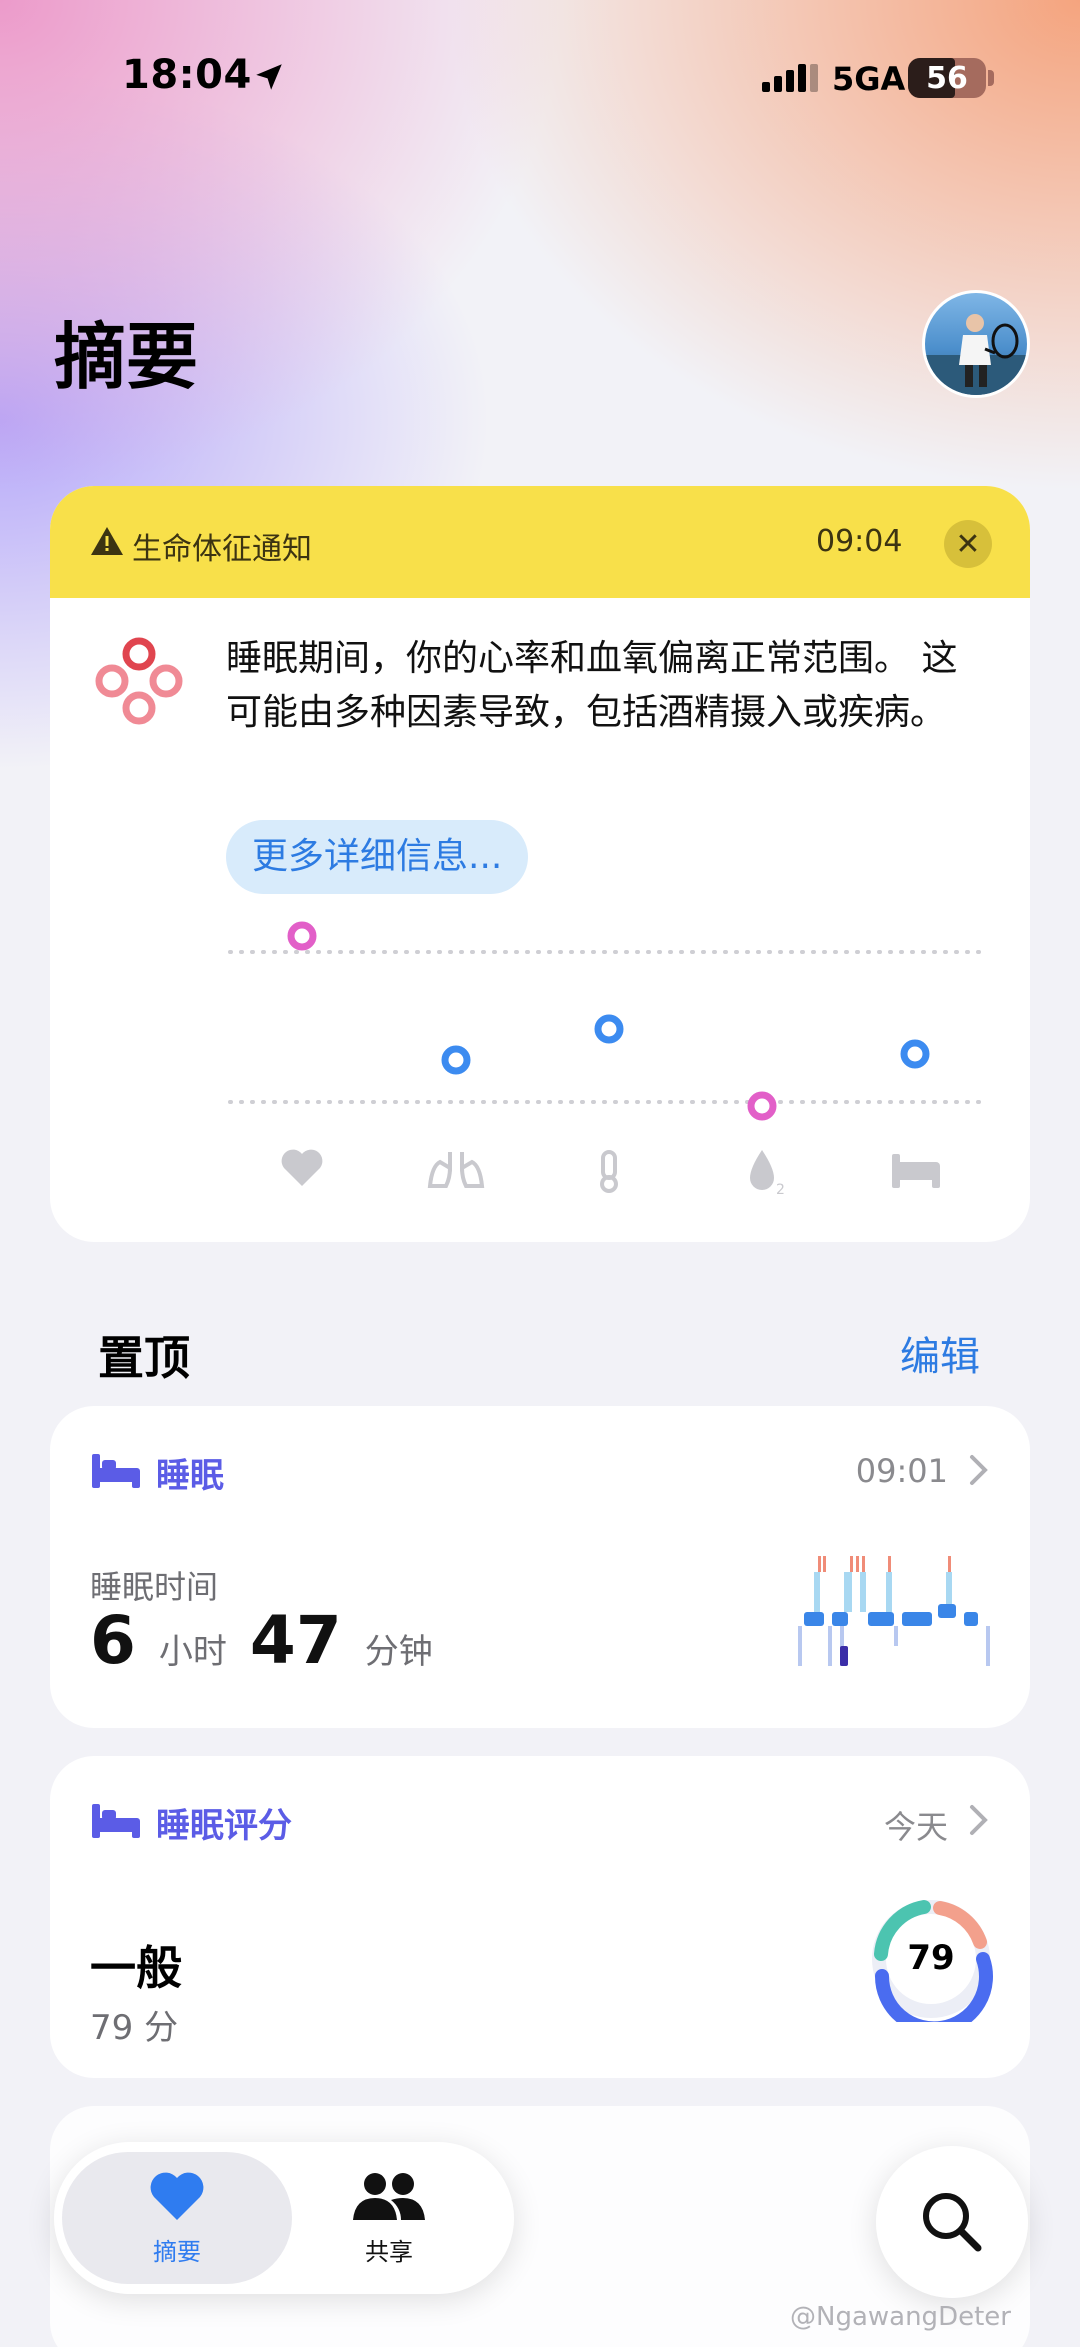  Describe the element at coordinates (915, 1827) in the screenshot. I see `sleep-score-date: 今天` at that location.